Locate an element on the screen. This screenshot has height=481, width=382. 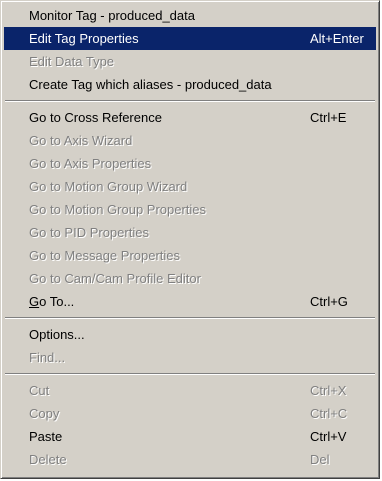
menu-item-go-to-cam-profile-editor: Go to Cam/Cam Profile Editor is located at coordinates (190, 278).